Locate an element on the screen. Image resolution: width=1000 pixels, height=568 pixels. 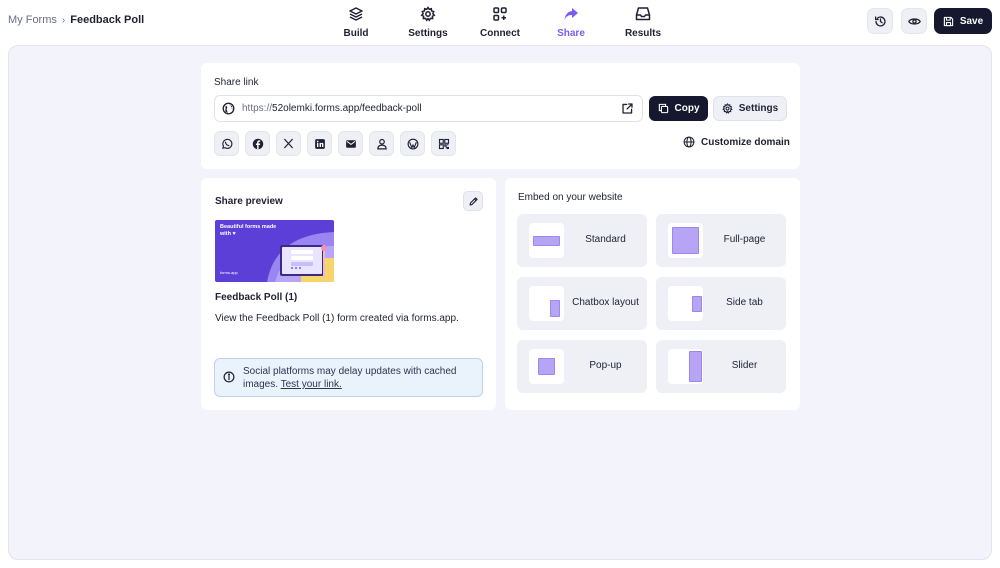
embed-full-page-shape is located at coordinates (685, 240).